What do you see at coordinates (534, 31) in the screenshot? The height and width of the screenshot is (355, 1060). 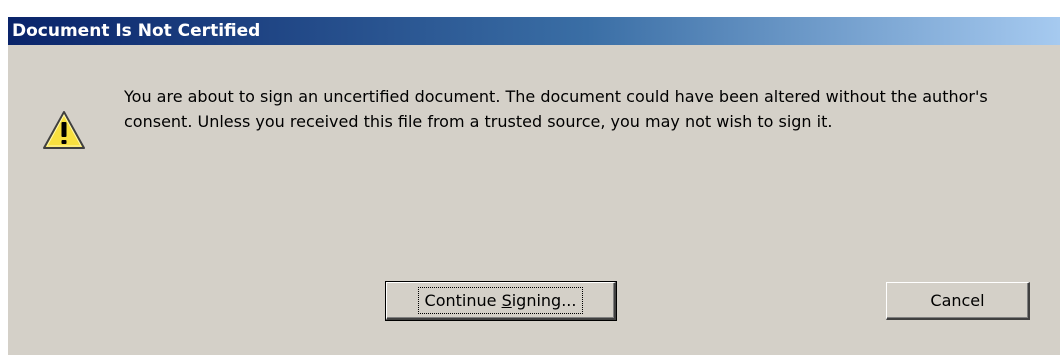 I see `dialog-title: Document Is Not Certified` at bounding box center [534, 31].